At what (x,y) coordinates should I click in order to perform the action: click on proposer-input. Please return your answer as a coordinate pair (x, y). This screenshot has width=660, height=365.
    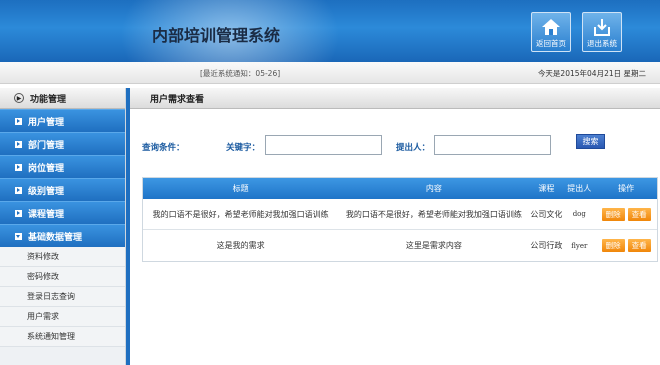
    Looking at the image, I should click on (492, 145).